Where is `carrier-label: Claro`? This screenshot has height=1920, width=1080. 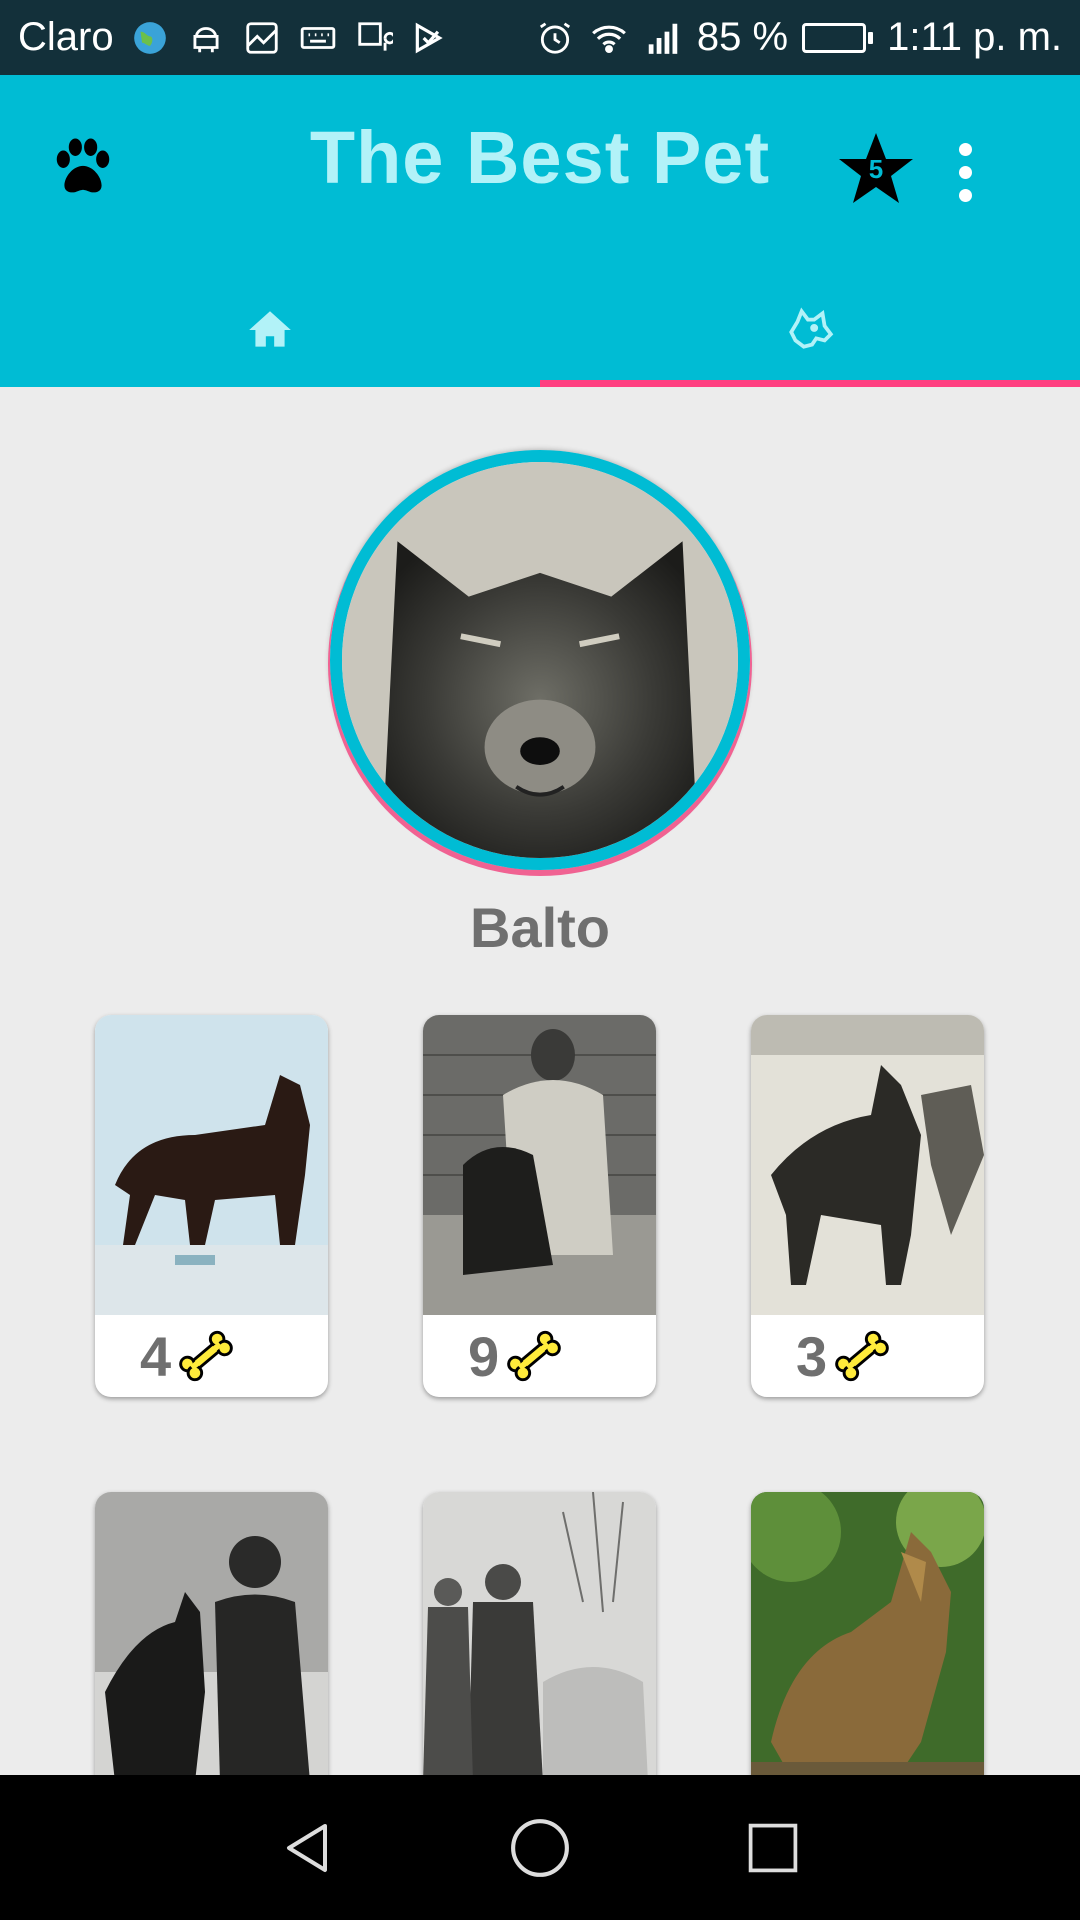 carrier-label: Claro is located at coordinates (66, 37).